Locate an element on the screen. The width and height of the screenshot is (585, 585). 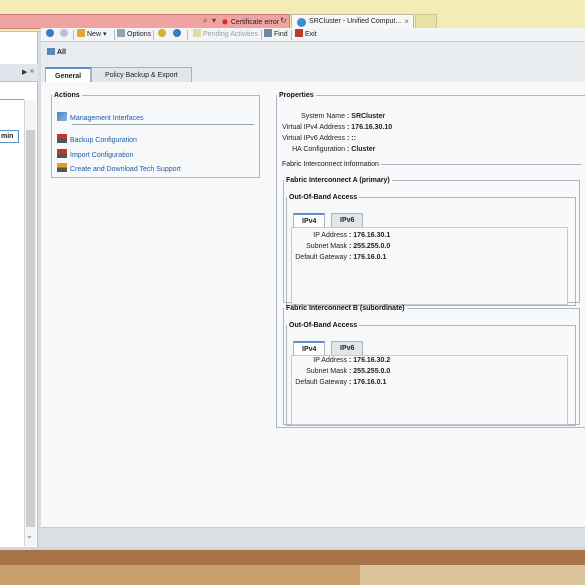
fi-info-title: Fabric Interconnect Information is located at coordinates (330, 164).